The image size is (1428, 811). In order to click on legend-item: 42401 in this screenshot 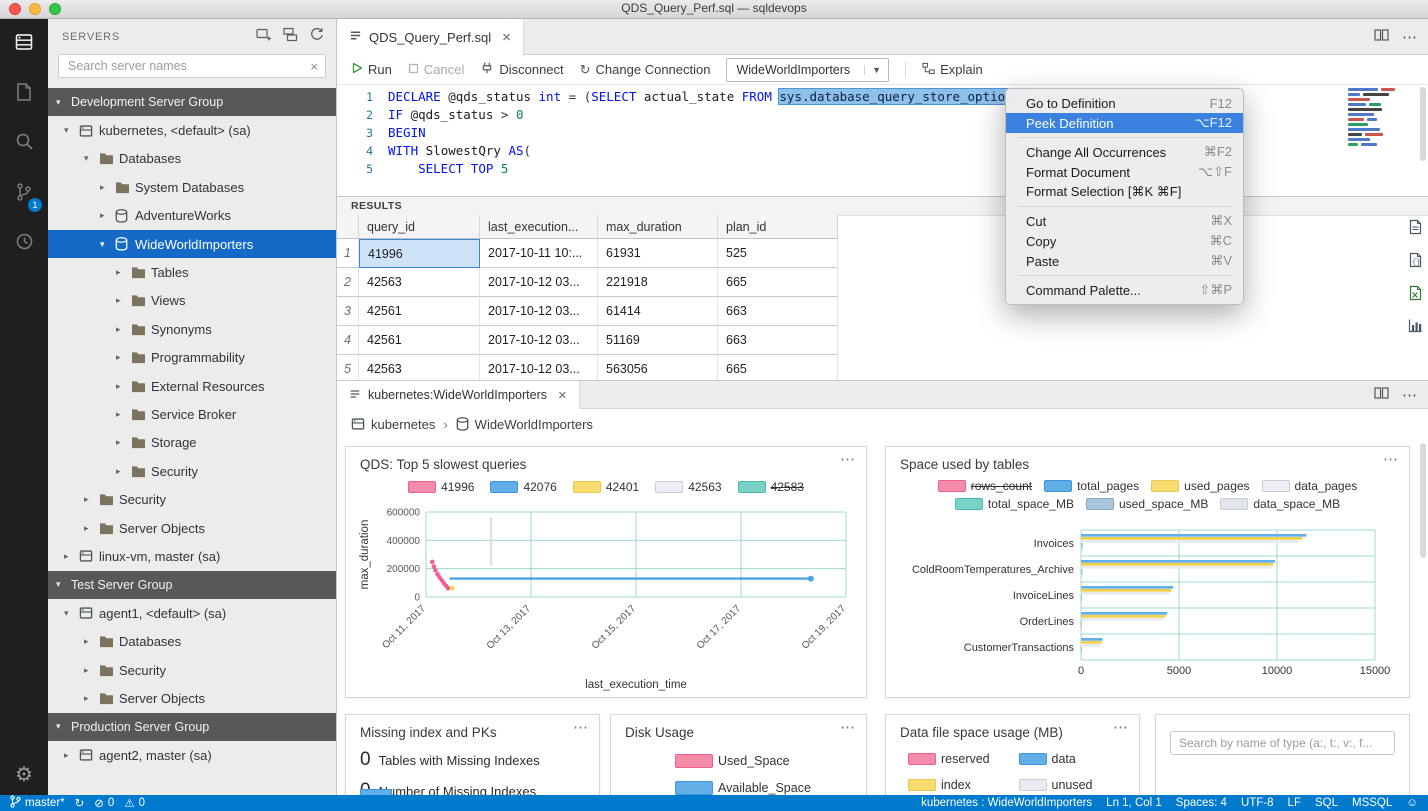, I will do `click(605, 487)`.